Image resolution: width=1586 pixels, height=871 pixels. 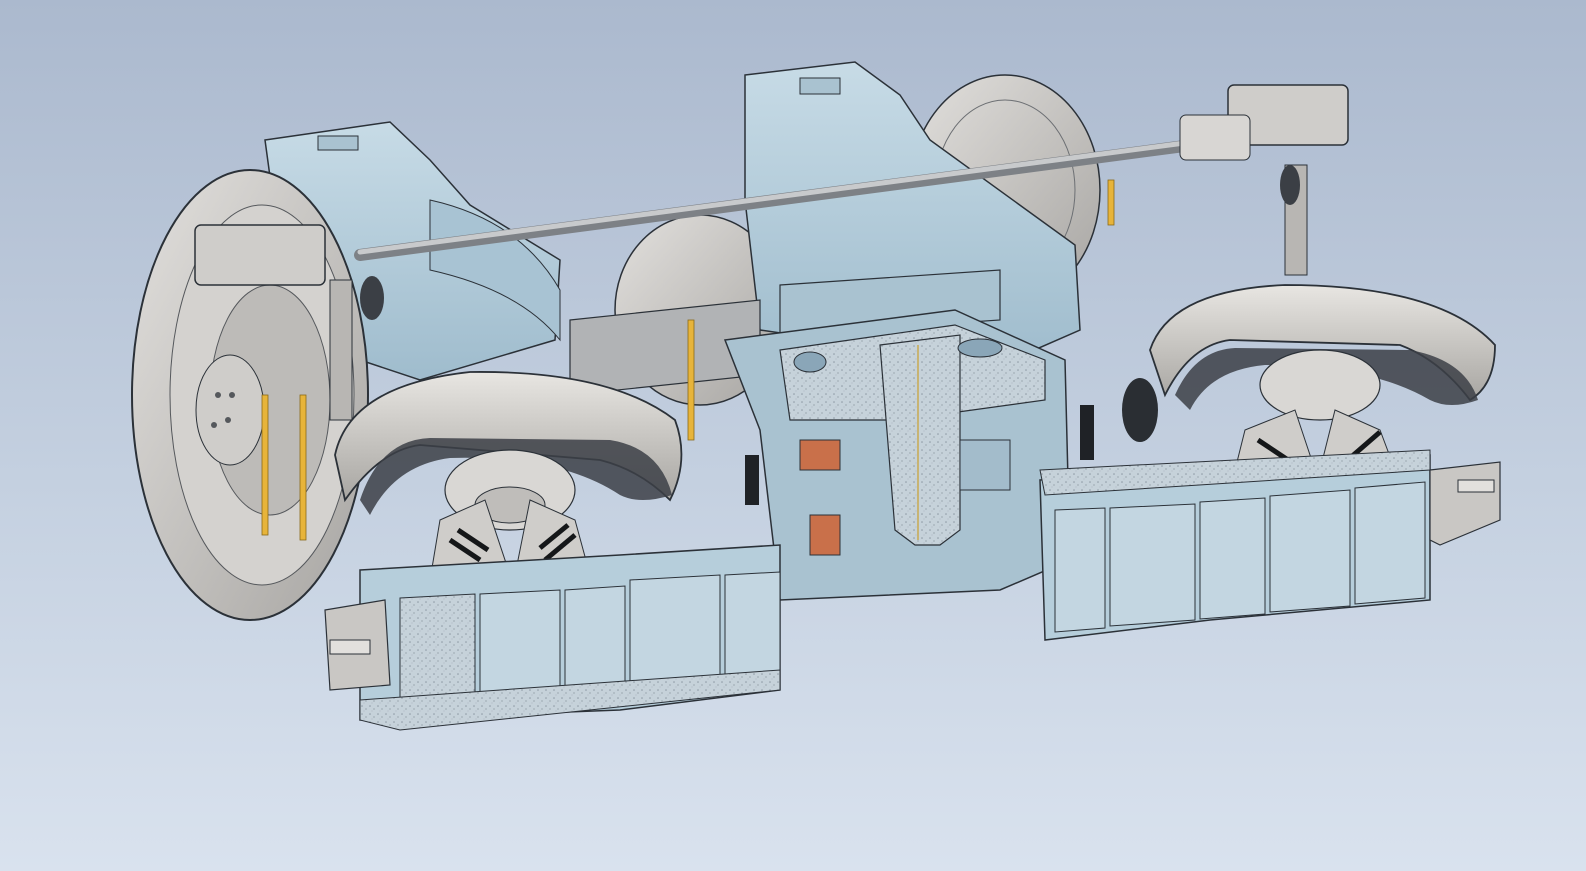 What do you see at coordinates (1465, 503) in the screenshot?
I see `coupler-right` at bounding box center [1465, 503].